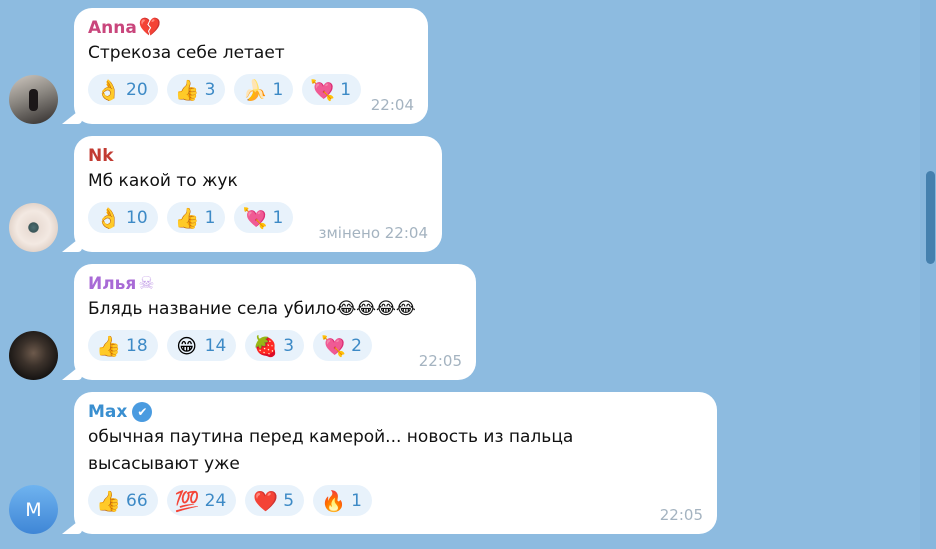 The image size is (936, 549). Describe the element at coordinates (930, 217) in the screenshot. I see `scrollbar-thumb` at that location.